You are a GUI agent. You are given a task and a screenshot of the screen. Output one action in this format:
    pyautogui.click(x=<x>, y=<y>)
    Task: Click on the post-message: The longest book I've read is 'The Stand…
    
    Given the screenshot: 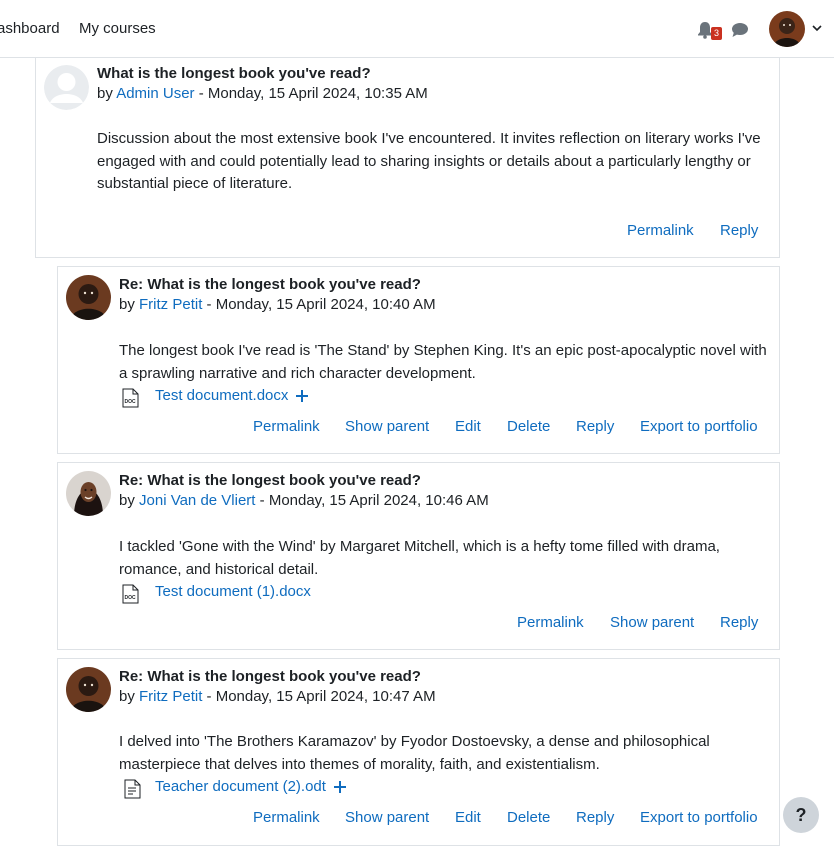 What is the action you would take?
    pyautogui.click(x=443, y=362)
    